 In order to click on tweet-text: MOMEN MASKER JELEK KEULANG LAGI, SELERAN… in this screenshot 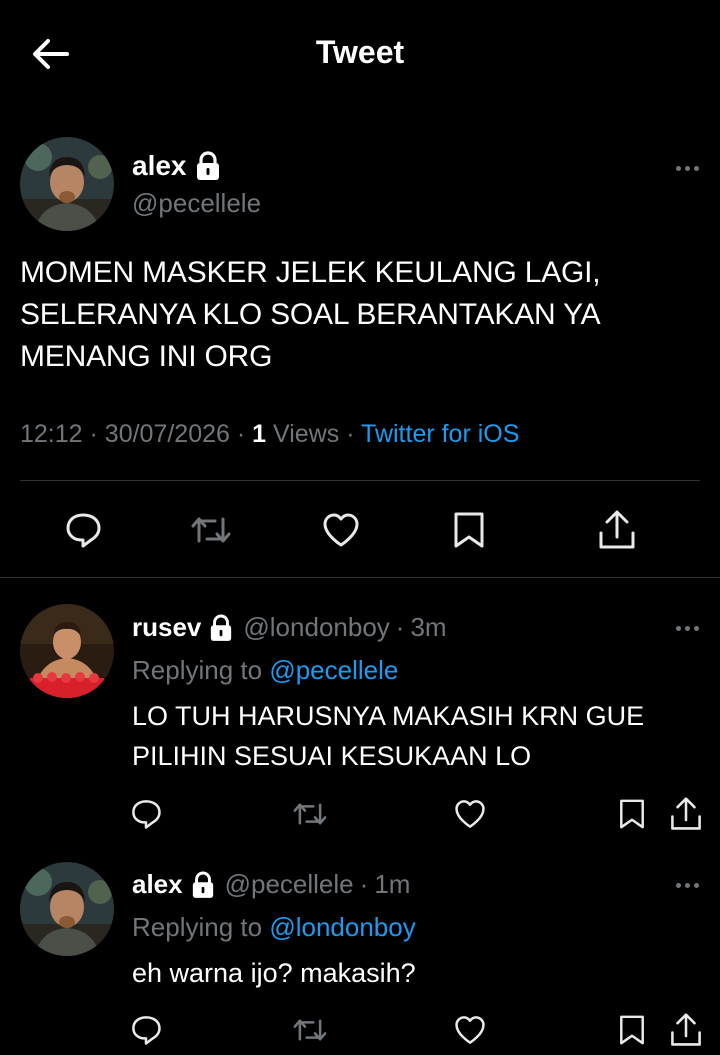, I will do `click(310, 314)`.